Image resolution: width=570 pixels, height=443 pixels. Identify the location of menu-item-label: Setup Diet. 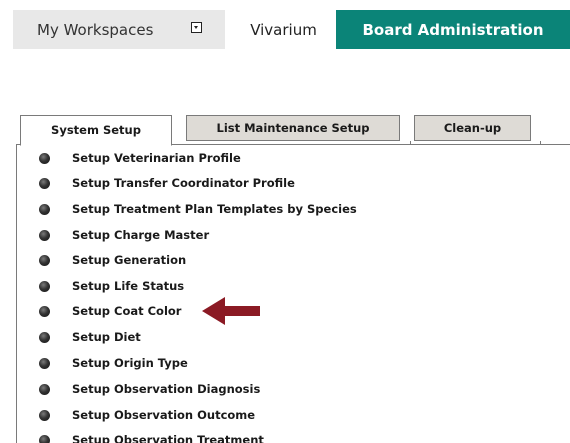
(106, 337).